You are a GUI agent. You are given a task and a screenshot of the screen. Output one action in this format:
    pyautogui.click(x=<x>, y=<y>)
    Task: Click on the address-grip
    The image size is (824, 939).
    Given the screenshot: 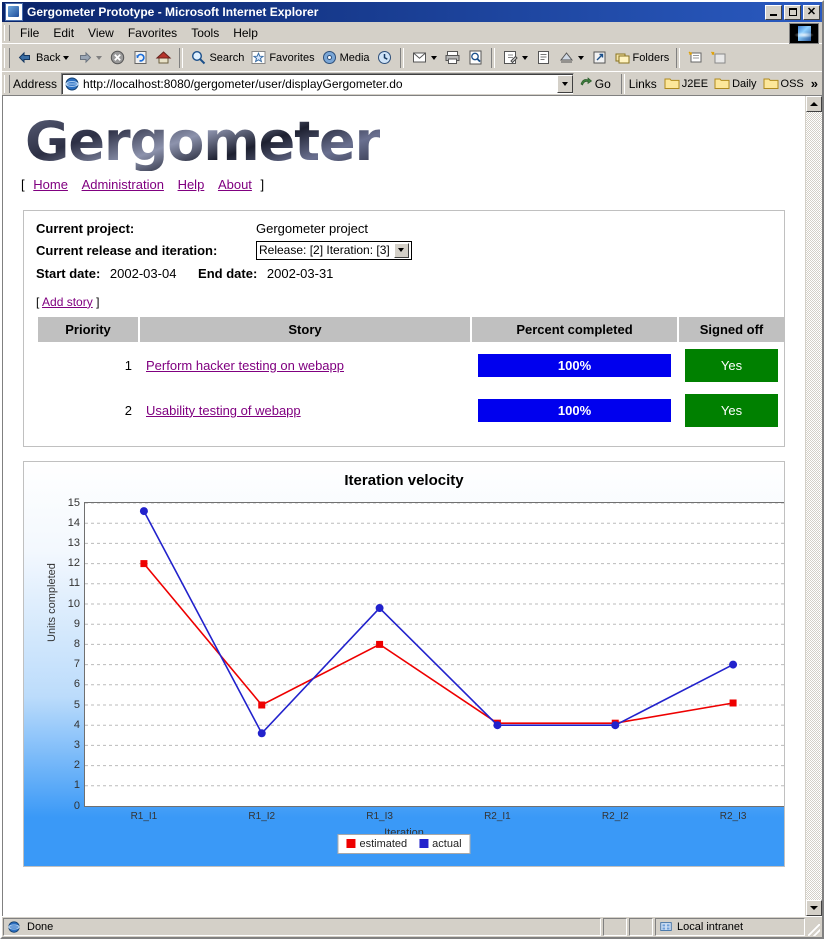 What is the action you would take?
    pyautogui.click(x=7, y=83)
    